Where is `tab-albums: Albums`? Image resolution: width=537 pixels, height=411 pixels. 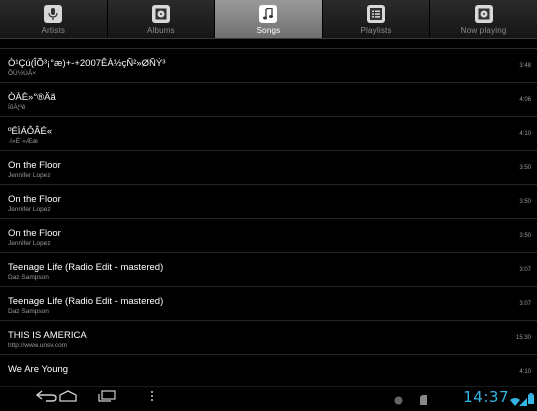 tab-albums: Albums is located at coordinates (162, 19).